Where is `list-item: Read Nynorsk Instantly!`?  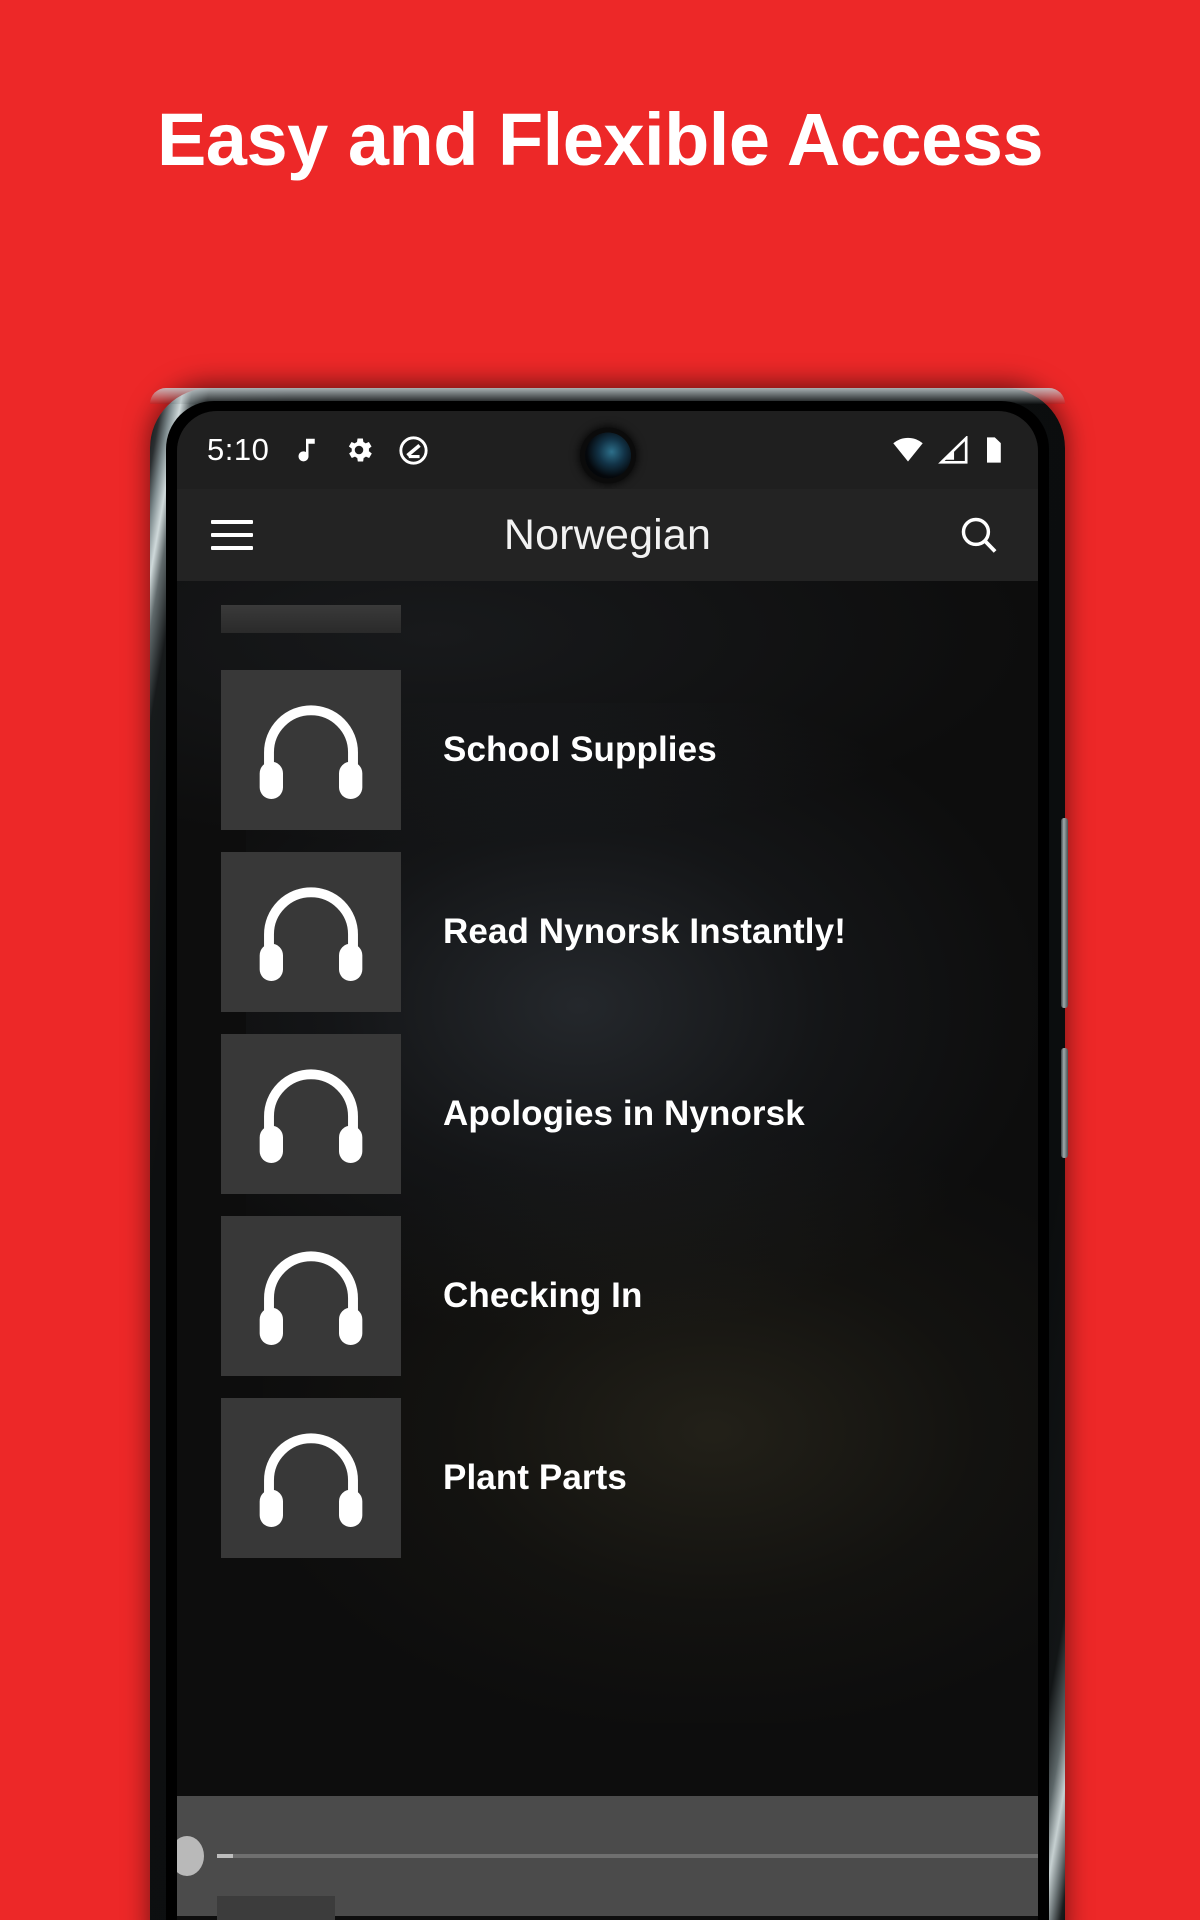 list-item: Read Nynorsk Instantly! is located at coordinates (607, 932).